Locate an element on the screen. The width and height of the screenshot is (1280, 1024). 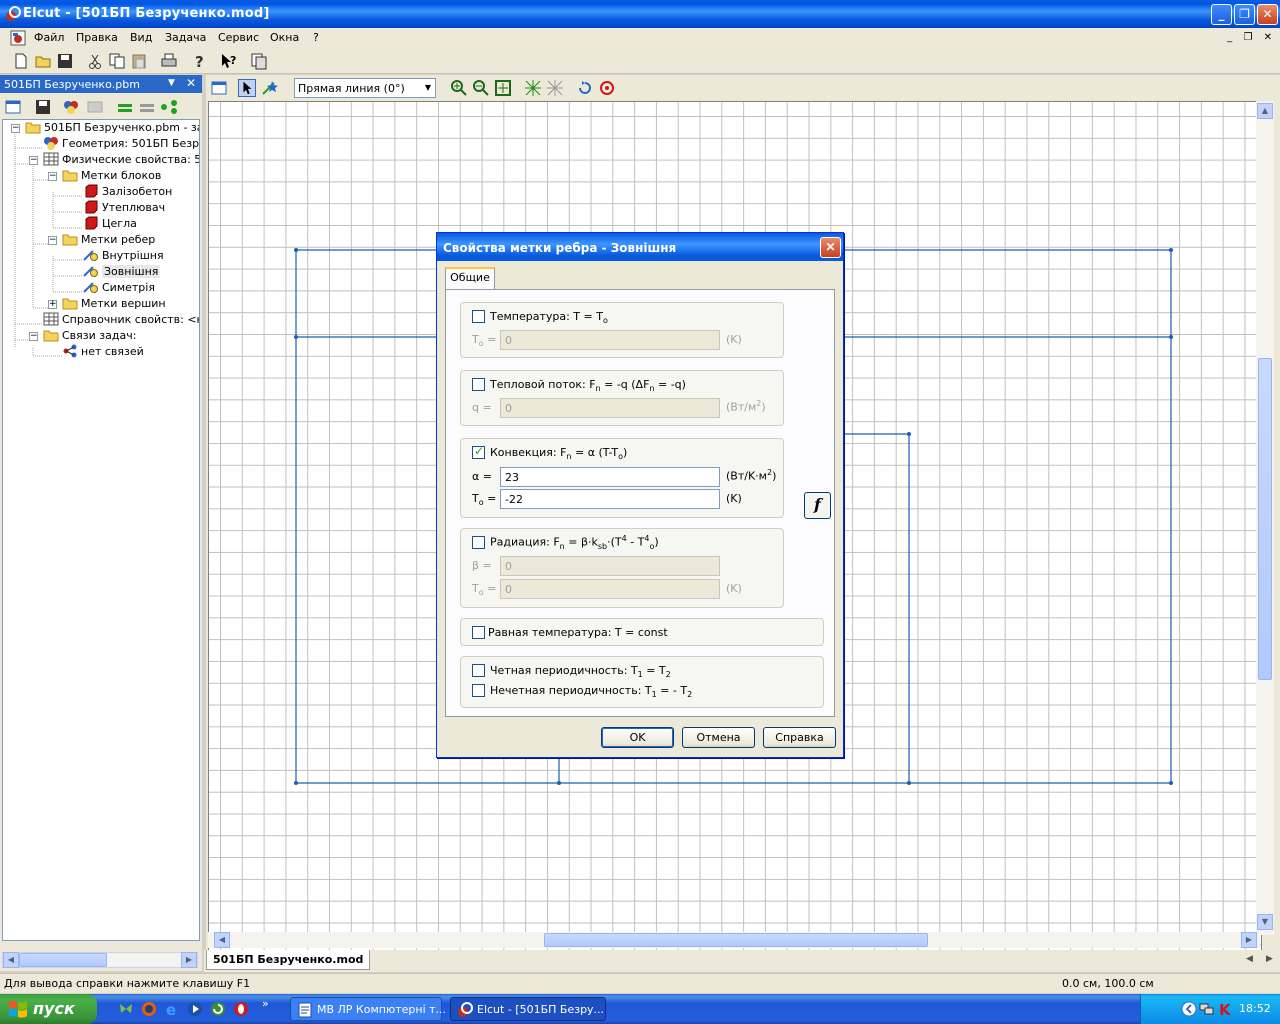
tree-item-physics: Физические свойства: 501 is located at coordinates (121, 160).